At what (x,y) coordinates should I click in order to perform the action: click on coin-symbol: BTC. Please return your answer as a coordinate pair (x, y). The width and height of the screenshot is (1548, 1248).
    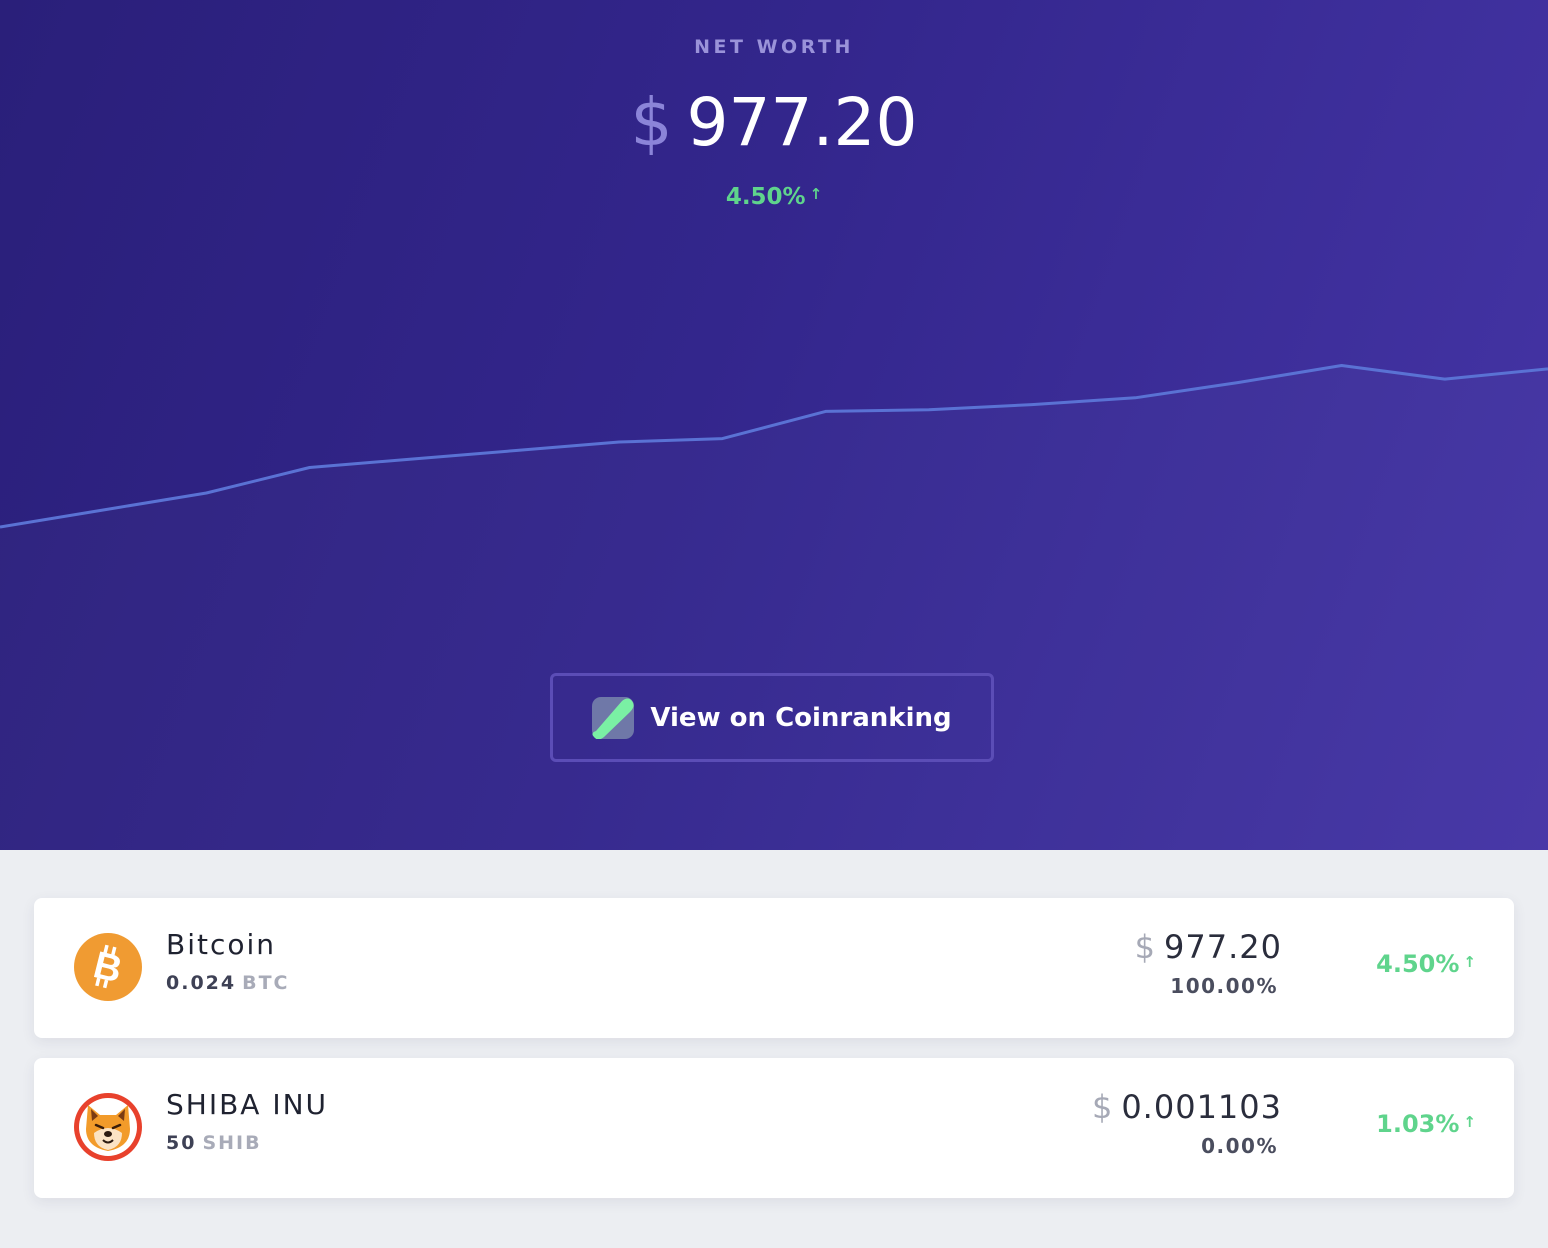
    Looking at the image, I should click on (266, 983).